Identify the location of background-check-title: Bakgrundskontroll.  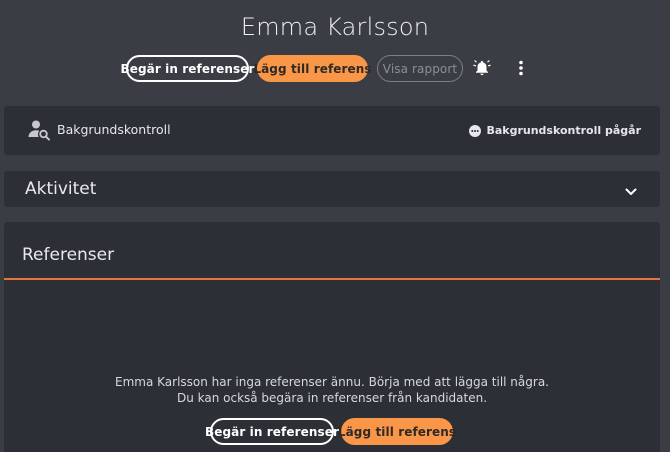
(114, 129).